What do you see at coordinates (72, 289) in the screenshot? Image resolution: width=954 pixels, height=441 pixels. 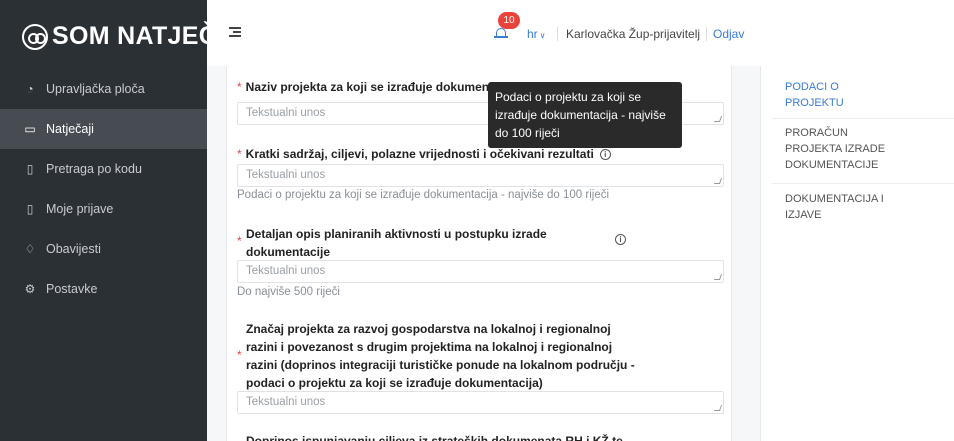 I see `sidebar-item-label: Postavke` at bounding box center [72, 289].